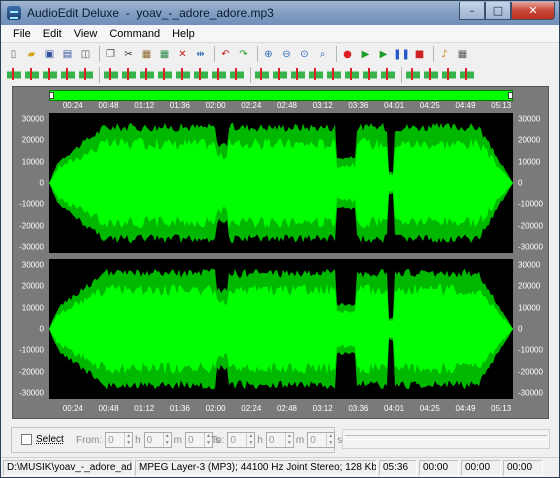 The width and height of the screenshot is (560, 478). I want to click on zoom-selection-icon: ⊙, so click(304, 54).